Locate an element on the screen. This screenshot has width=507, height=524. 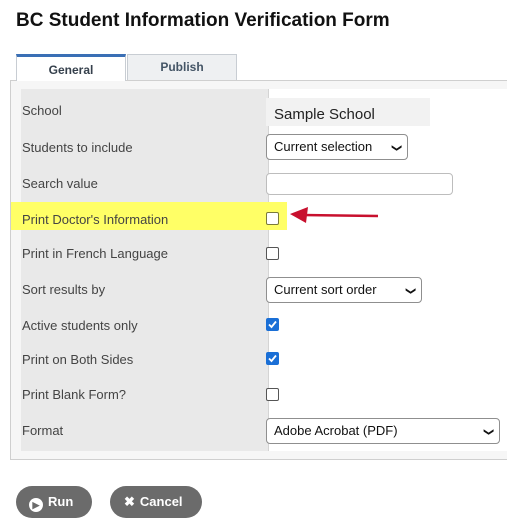
students-to-include-select: Current selection ❯ is located at coordinates (337, 147).